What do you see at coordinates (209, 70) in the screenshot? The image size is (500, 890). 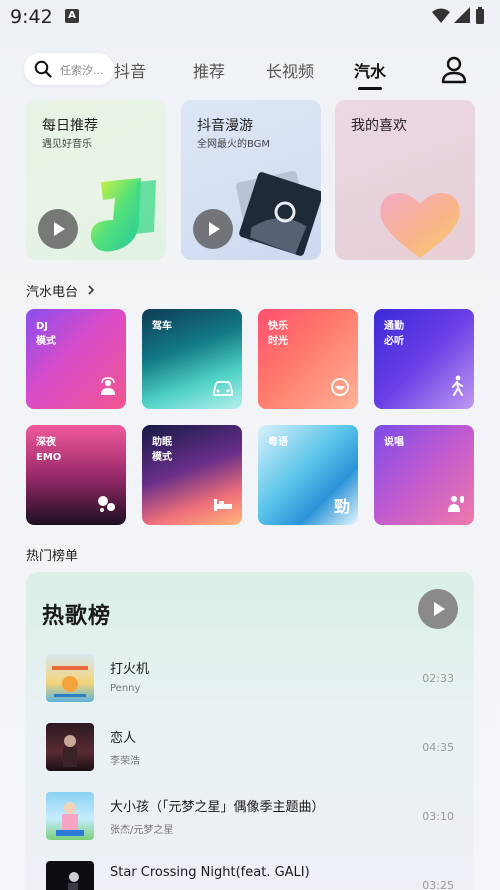 I see `tab-recommend: 推荐` at bounding box center [209, 70].